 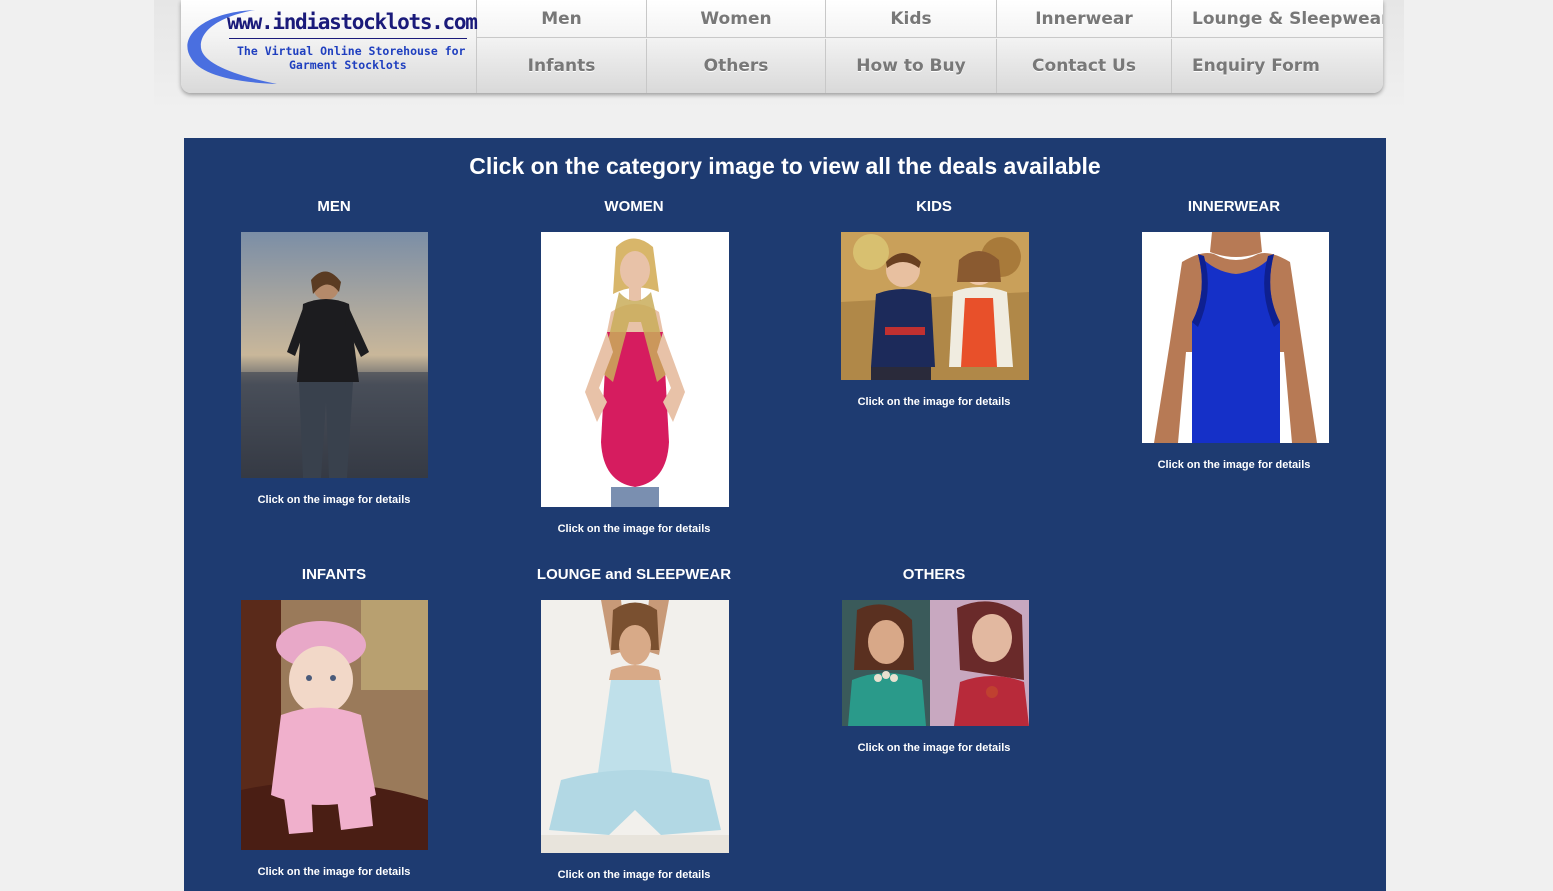 What do you see at coordinates (562, 66) in the screenshot?
I see `nav-infants: Infants` at bounding box center [562, 66].